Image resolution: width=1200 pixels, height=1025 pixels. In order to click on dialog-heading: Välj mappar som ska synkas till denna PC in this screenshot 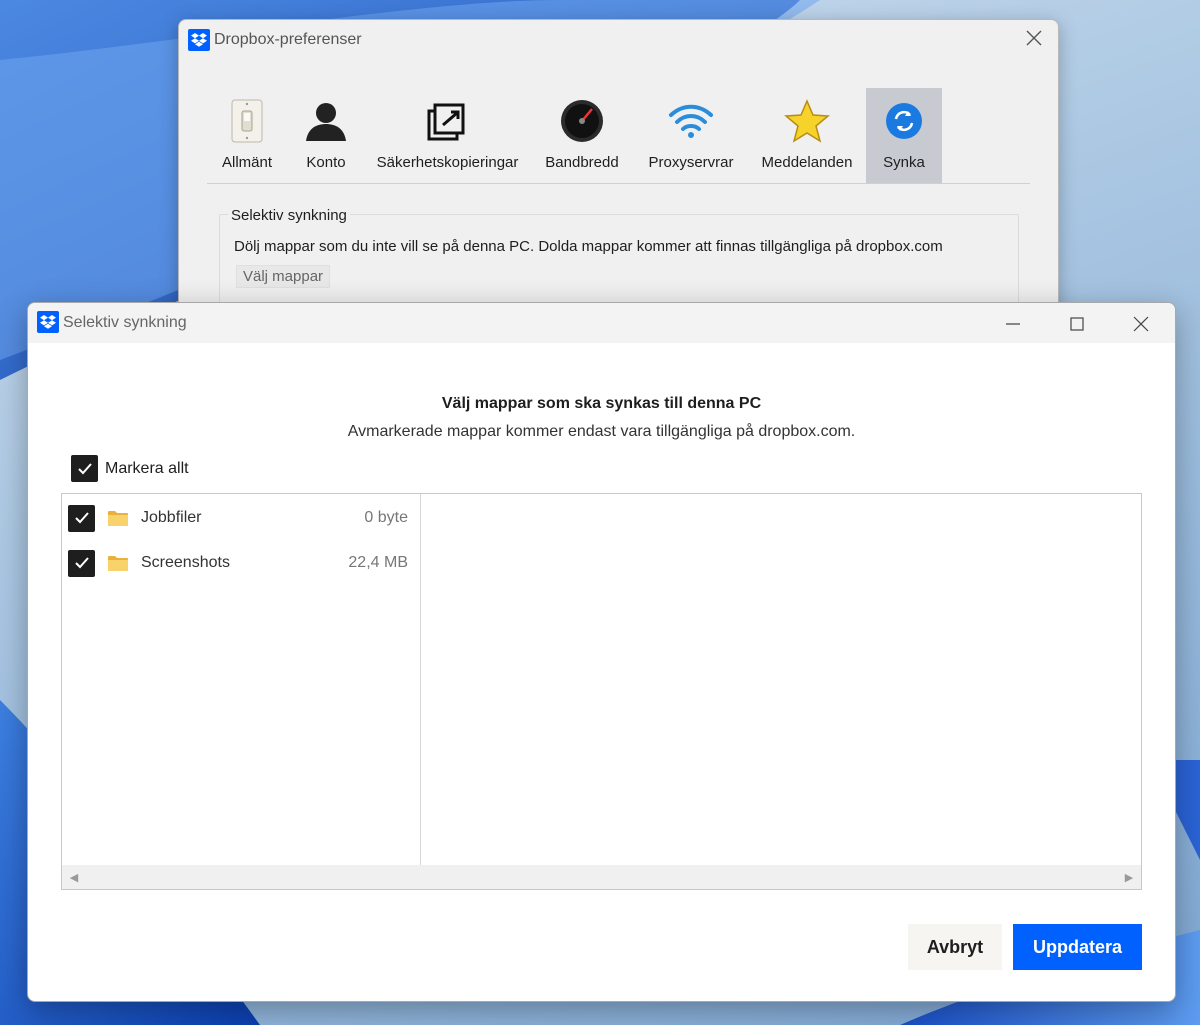, I will do `click(601, 403)`.